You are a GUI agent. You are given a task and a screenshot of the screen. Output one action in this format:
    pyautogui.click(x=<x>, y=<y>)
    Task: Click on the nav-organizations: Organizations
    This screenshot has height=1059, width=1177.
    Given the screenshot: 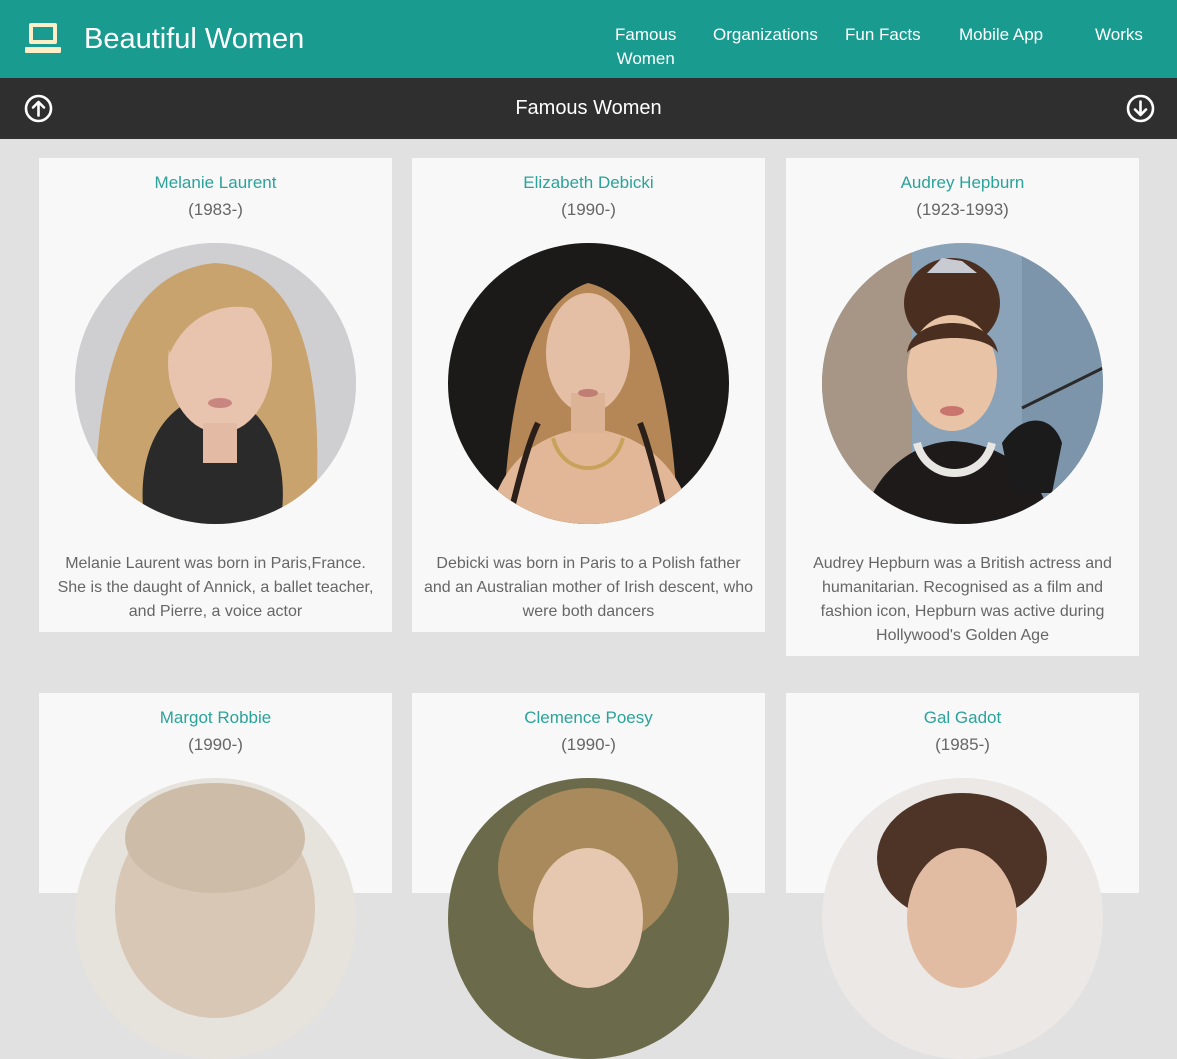 What is the action you would take?
    pyautogui.click(x=765, y=35)
    